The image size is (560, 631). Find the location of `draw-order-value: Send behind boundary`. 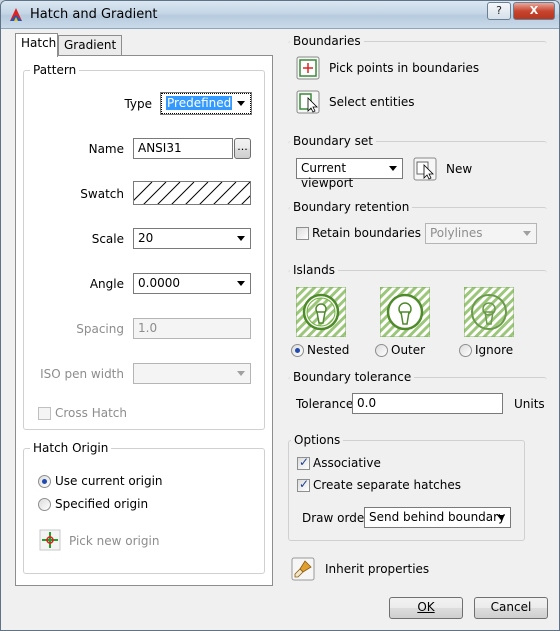

draw-order-value: Send behind boundary is located at coordinates (437, 517).